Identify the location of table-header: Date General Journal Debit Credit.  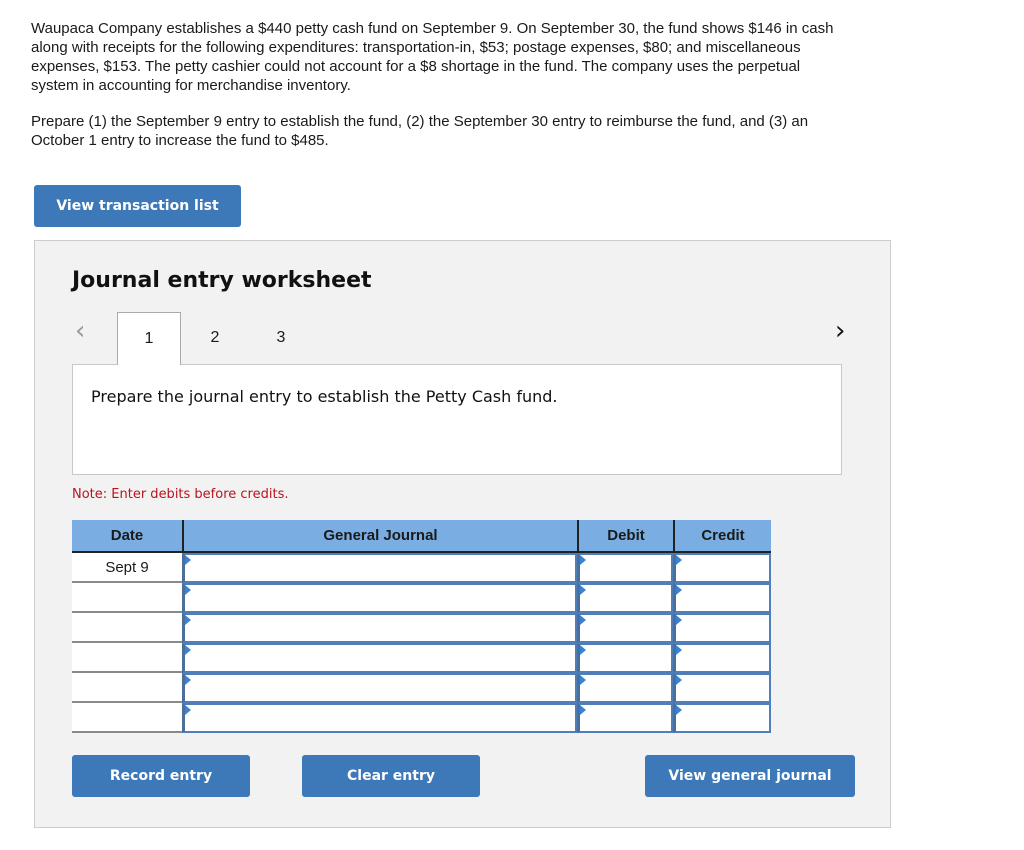
(421, 536).